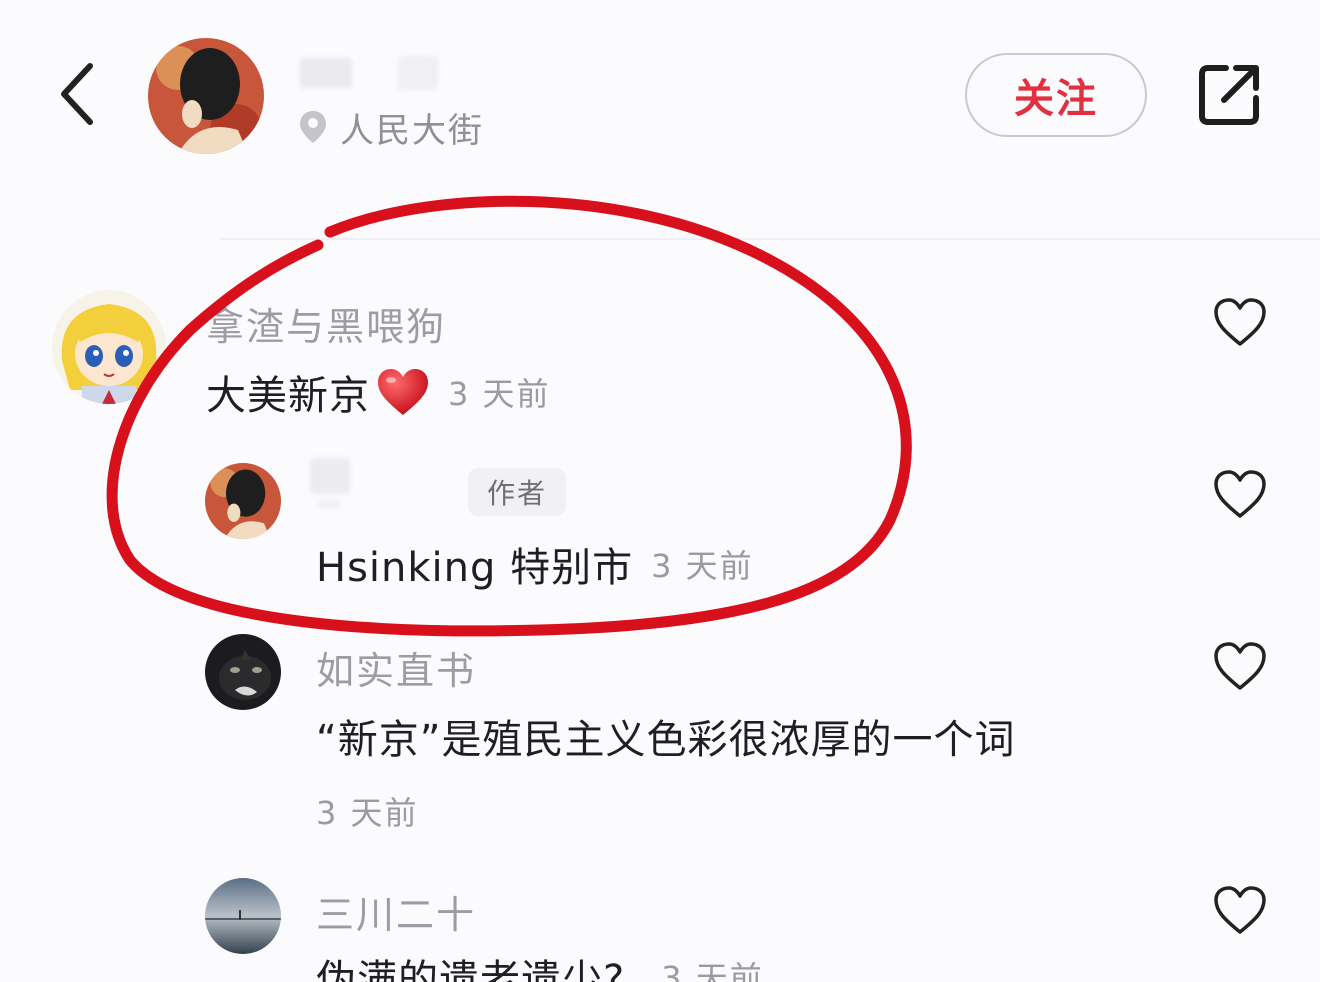 This screenshot has height=982, width=1320. What do you see at coordinates (770, 239) in the screenshot?
I see `divider` at bounding box center [770, 239].